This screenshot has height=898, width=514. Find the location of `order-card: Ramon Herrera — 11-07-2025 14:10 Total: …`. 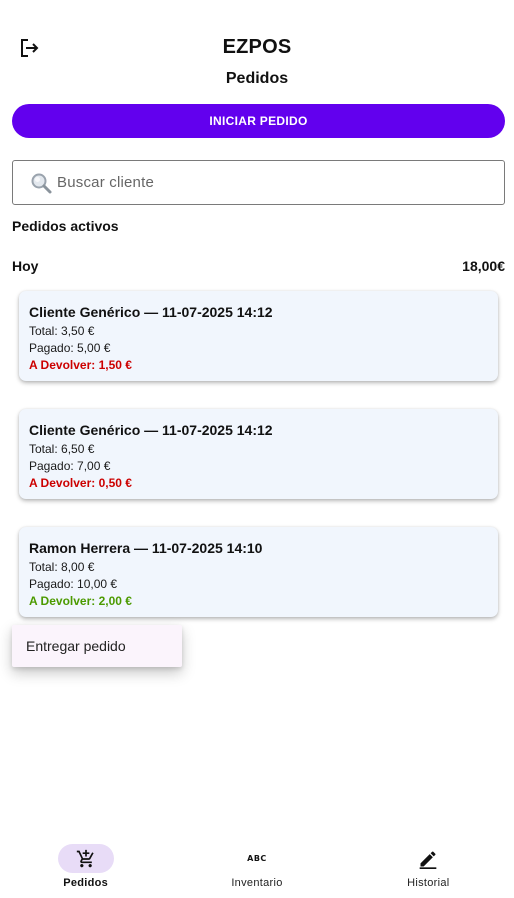

order-card: Ramon Herrera — 11-07-2025 14:10 Total: … is located at coordinates (258, 572).